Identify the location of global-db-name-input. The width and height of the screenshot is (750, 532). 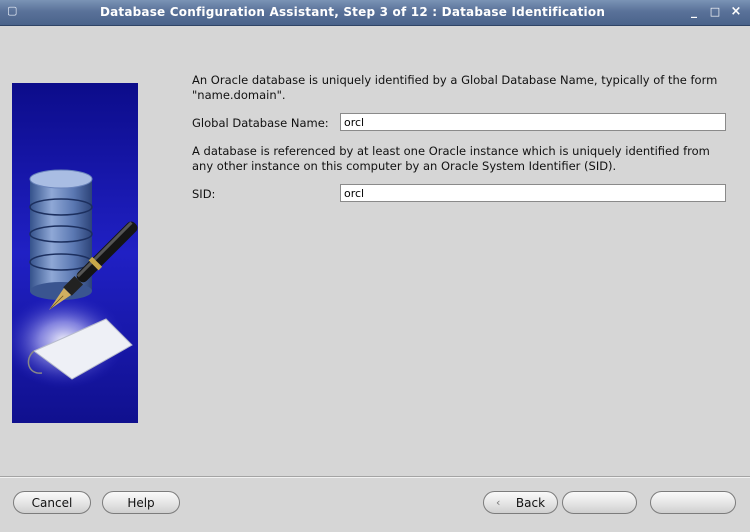
(533, 122).